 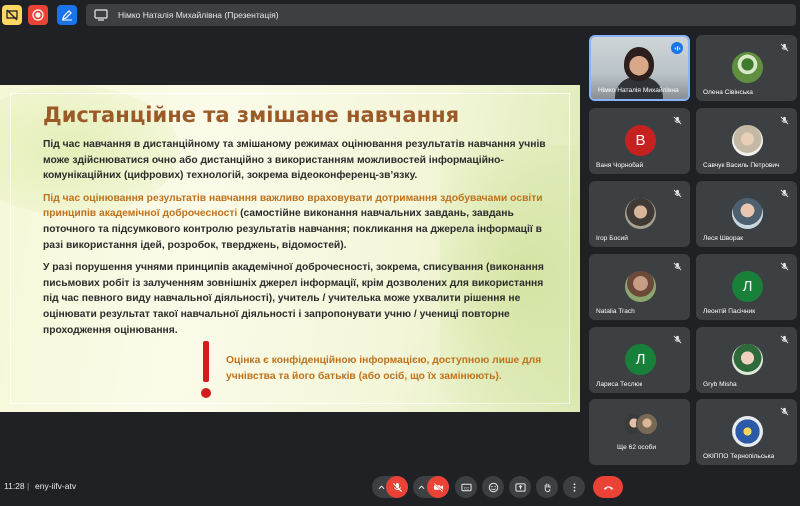 I want to click on participant-tile: Німко Наталія Михайлівна, so click(x=639, y=68).